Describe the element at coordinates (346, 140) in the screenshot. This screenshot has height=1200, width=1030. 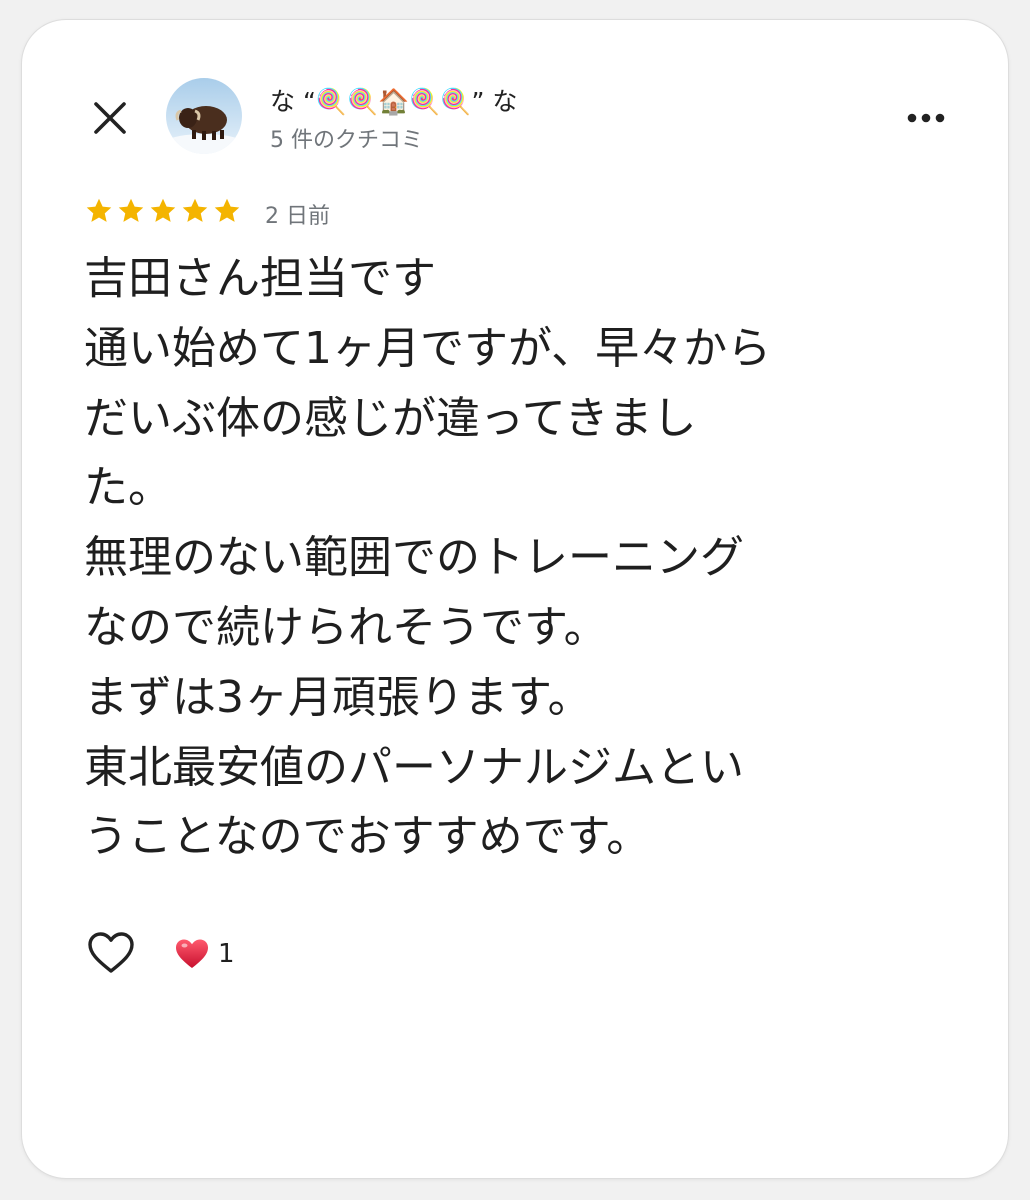
I see `reviewer-review-count: 5 件のクチコミ` at that location.